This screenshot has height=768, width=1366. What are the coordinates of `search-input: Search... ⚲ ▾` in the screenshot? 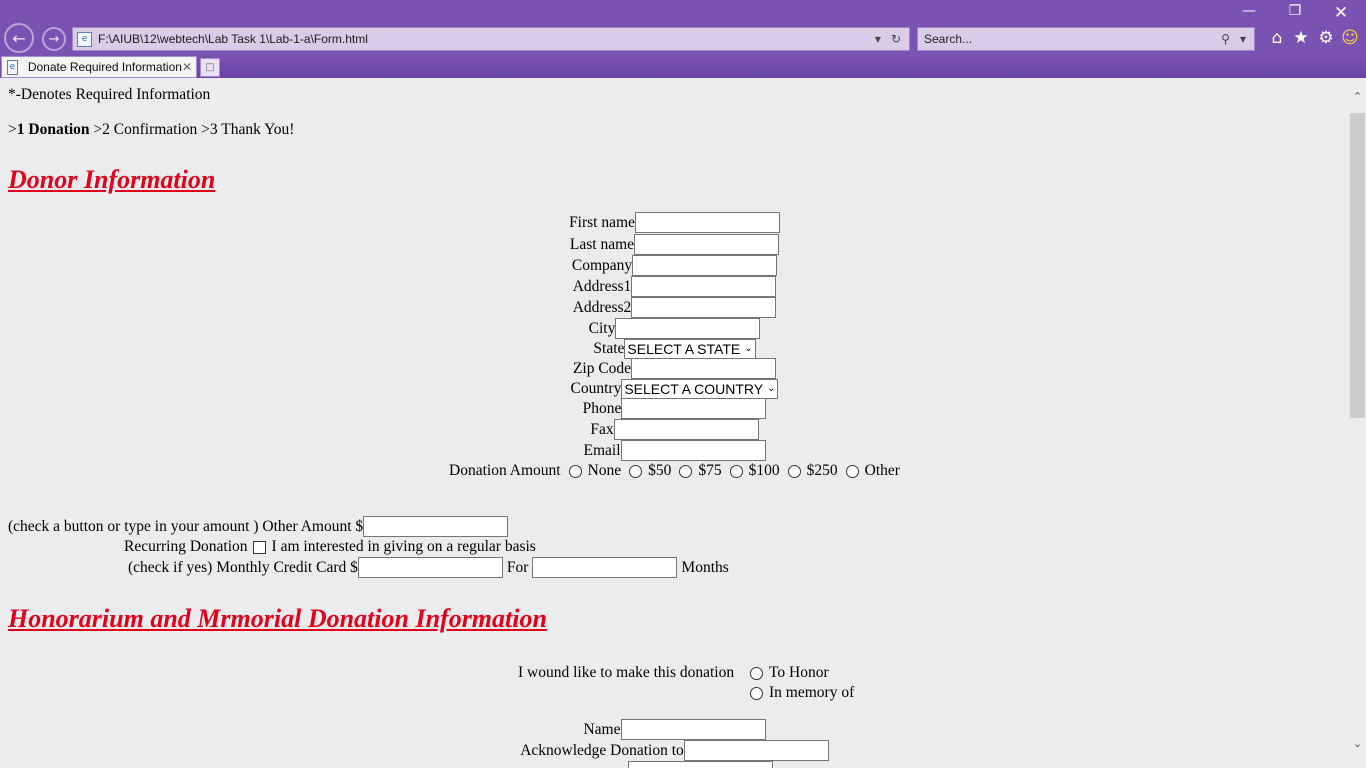 It's located at (1086, 39).